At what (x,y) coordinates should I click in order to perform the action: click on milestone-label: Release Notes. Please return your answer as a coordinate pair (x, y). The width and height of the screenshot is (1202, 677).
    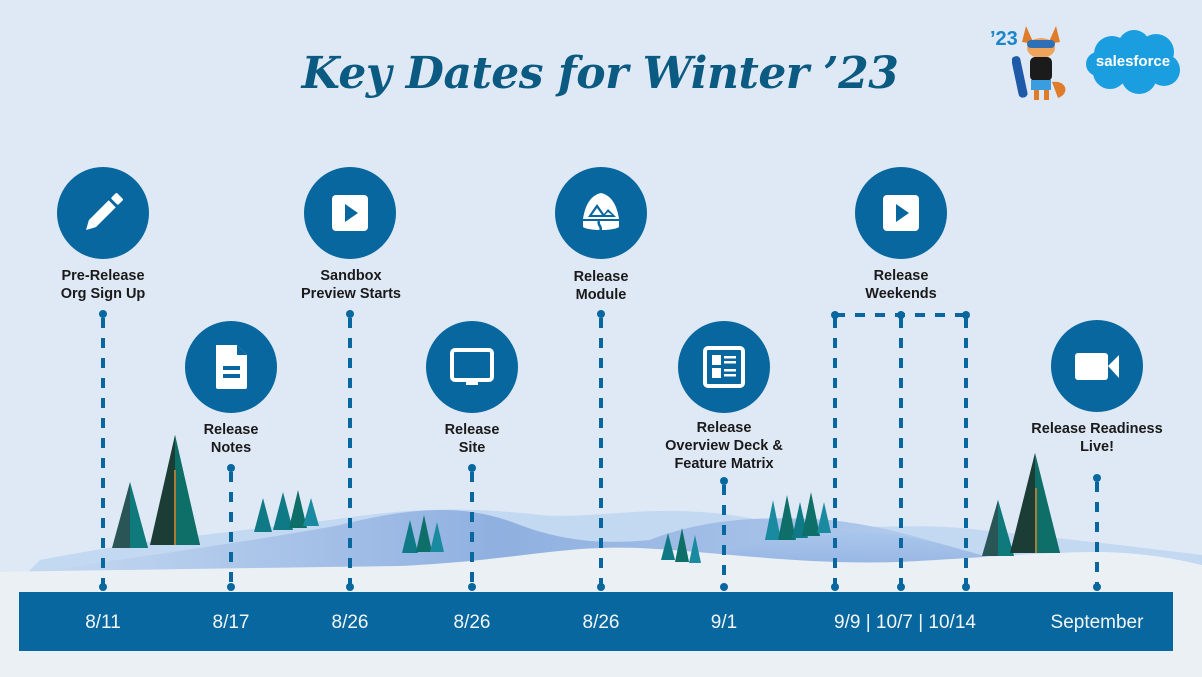
    Looking at the image, I should click on (231, 439).